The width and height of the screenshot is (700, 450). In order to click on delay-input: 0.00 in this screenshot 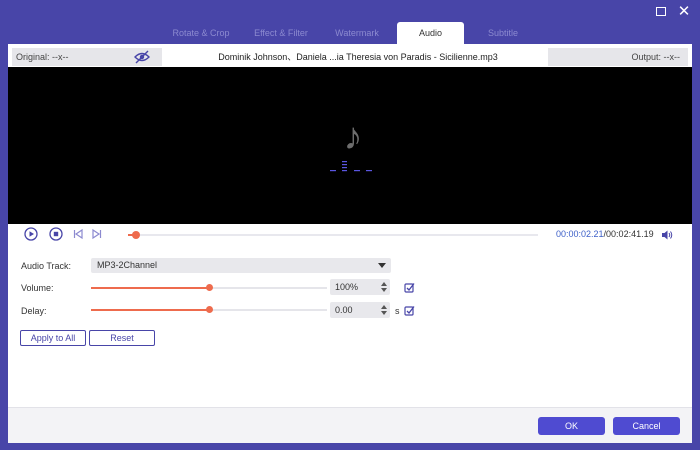, I will do `click(360, 310)`.